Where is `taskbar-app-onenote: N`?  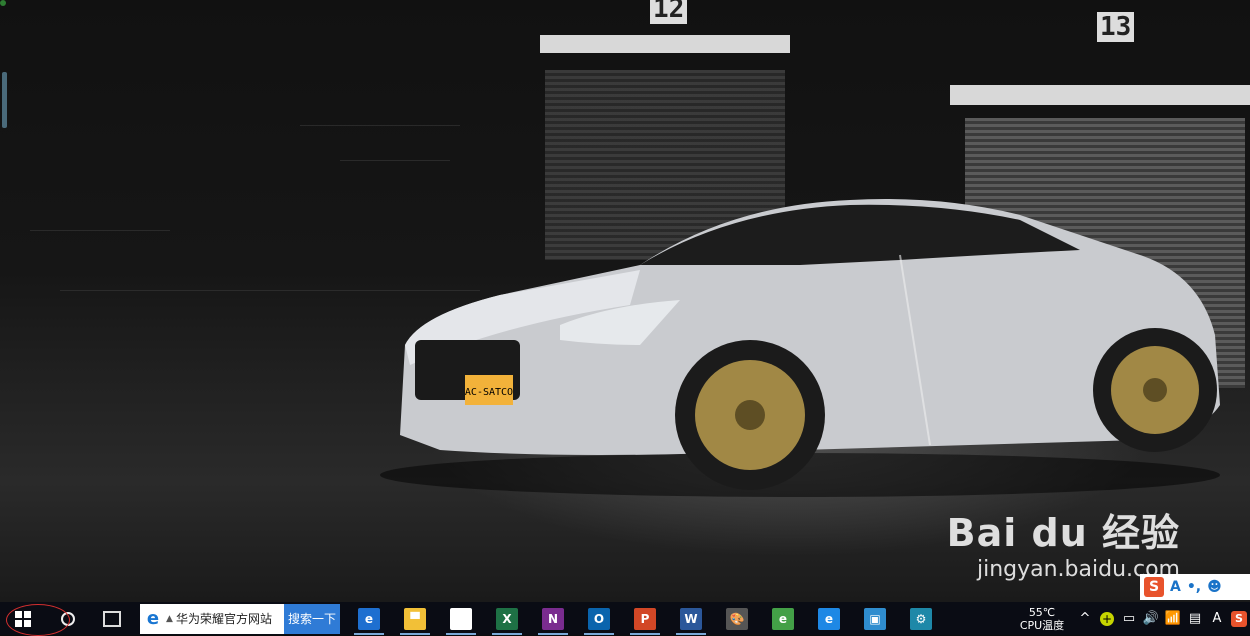 taskbar-app-onenote: N is located at coordinates (553, 618).